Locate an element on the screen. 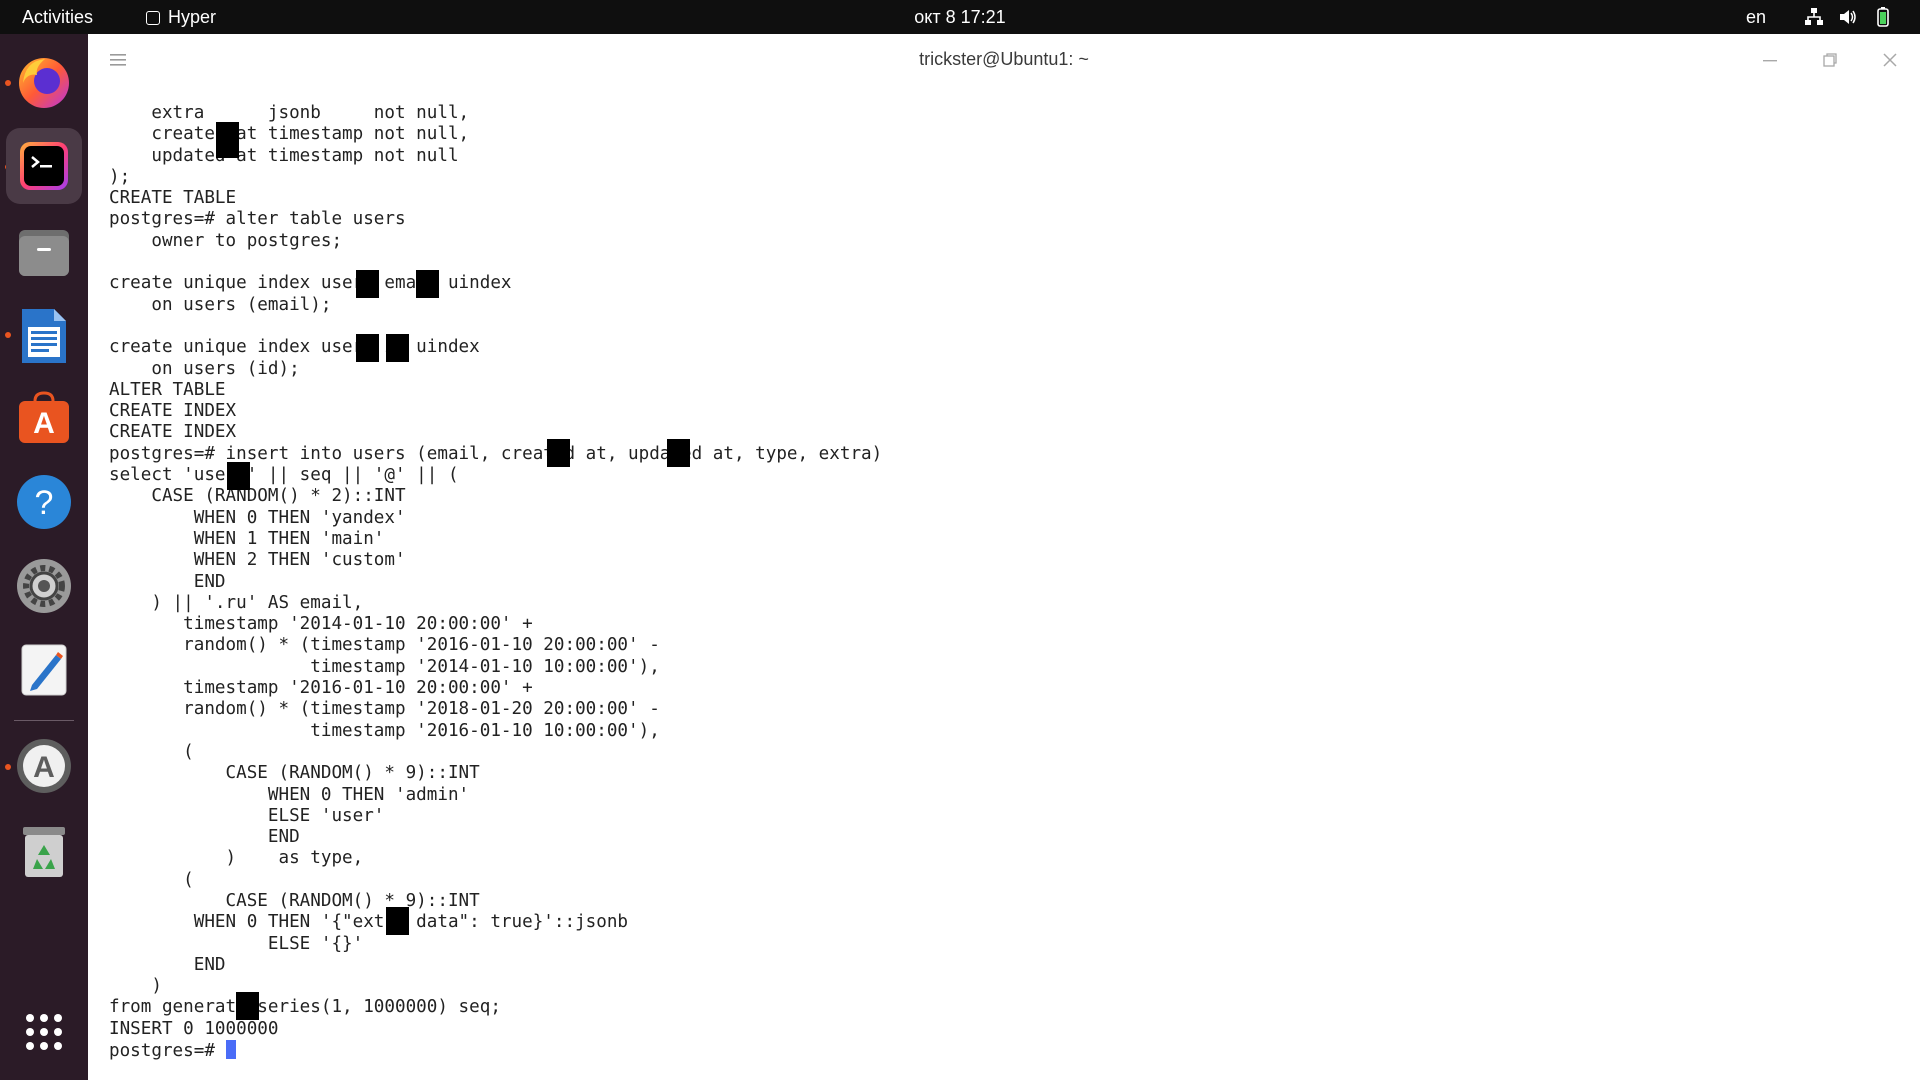 Image resolution: width=1920 pixels, height=1080 pixels. trash-icon is located at coordinates (44, 852).